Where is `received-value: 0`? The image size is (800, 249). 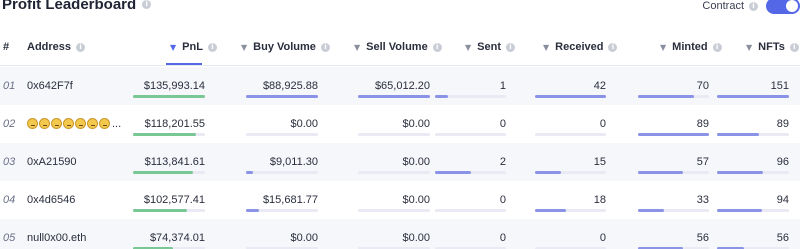 received-value: 0 is located at coordinates (602, 238).